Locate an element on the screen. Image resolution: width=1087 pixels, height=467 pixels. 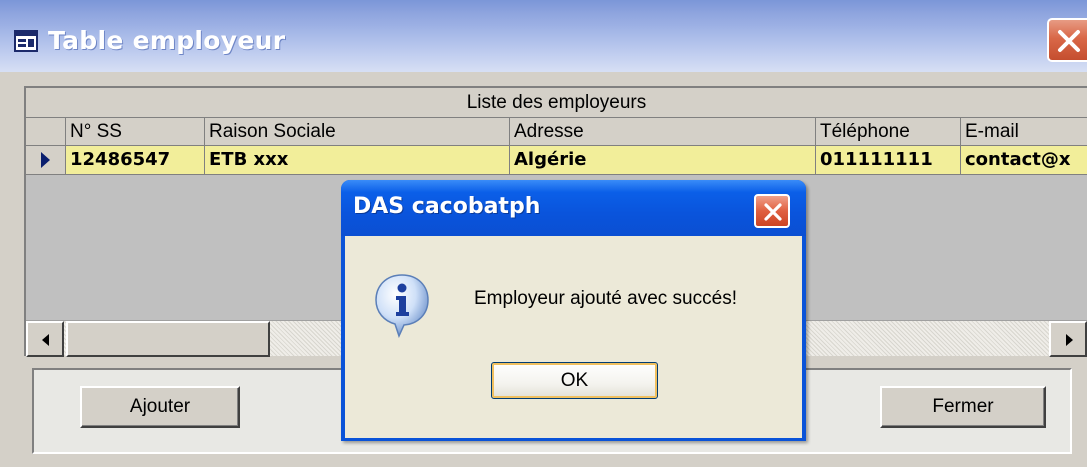
scroll-left-button is located at coordinates (45, 339).